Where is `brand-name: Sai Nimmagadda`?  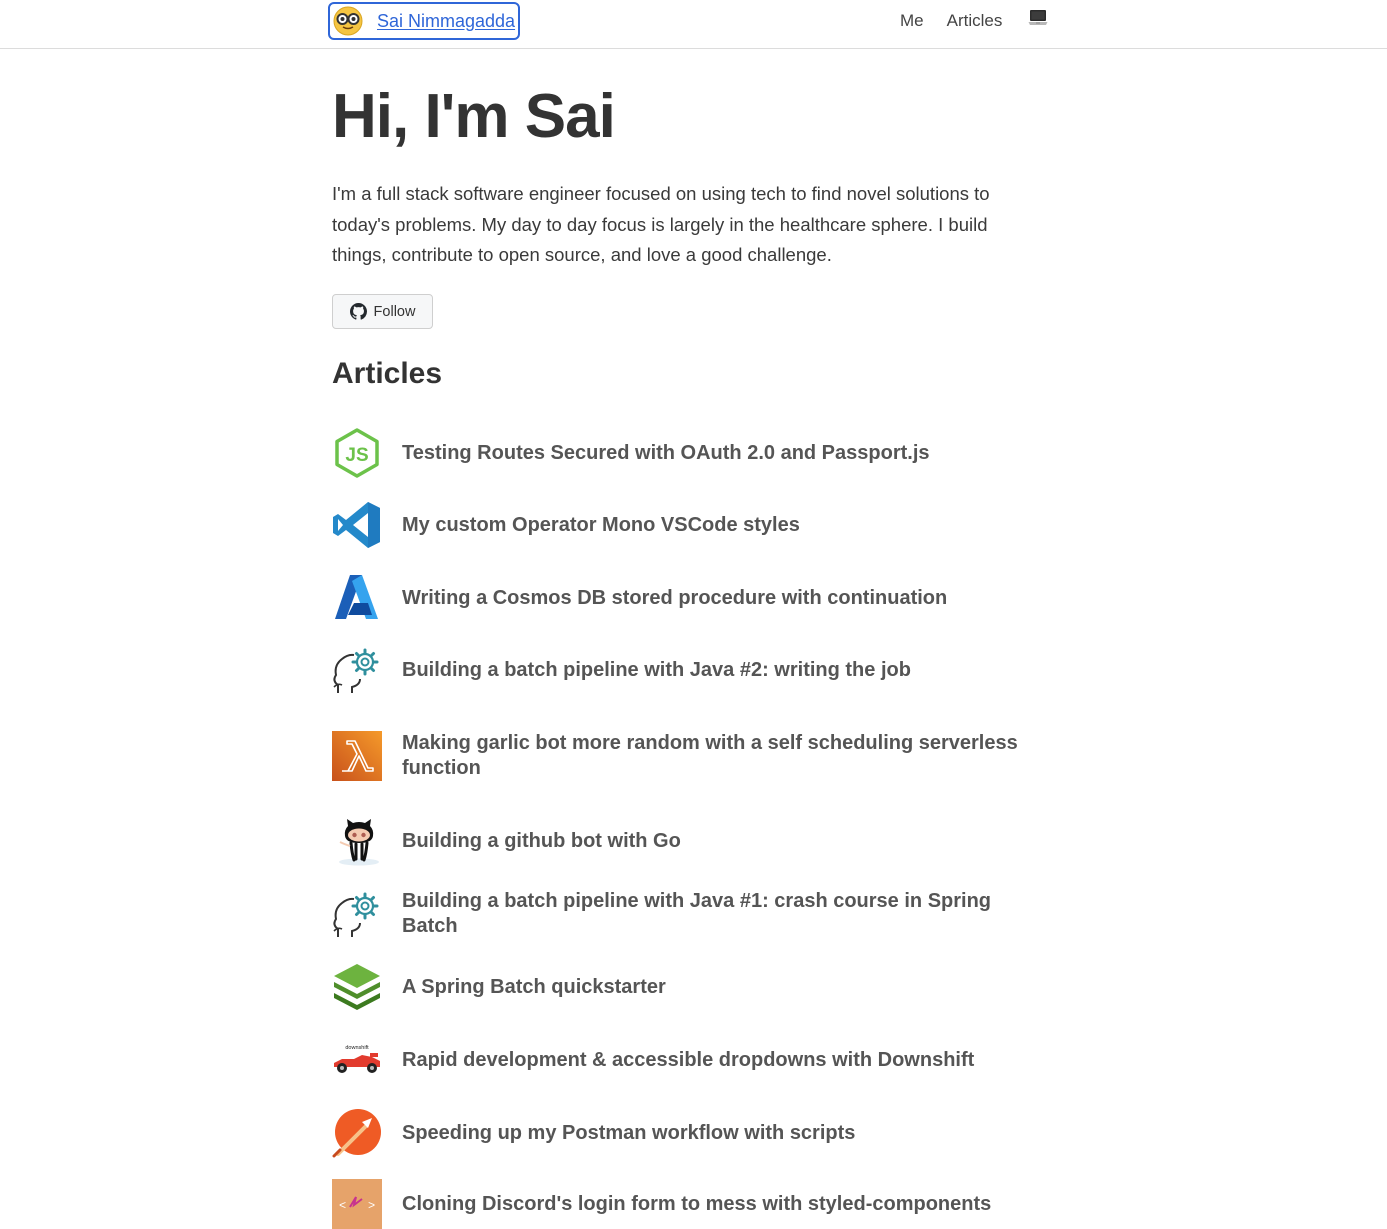 brand-name: Sai Nimmagadda is located at coordinates (446, 20).